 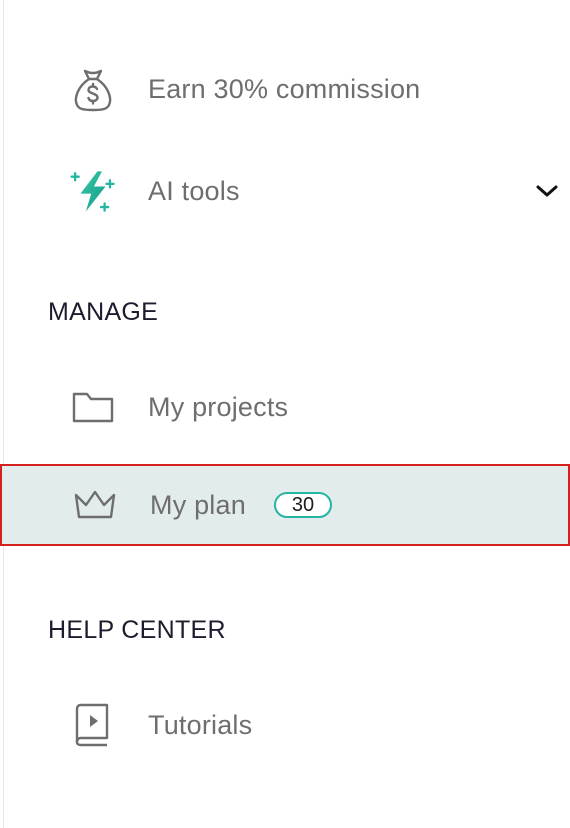 I want to click on sidebar-item-my-projects: My projects, so click(x=285, y=407).